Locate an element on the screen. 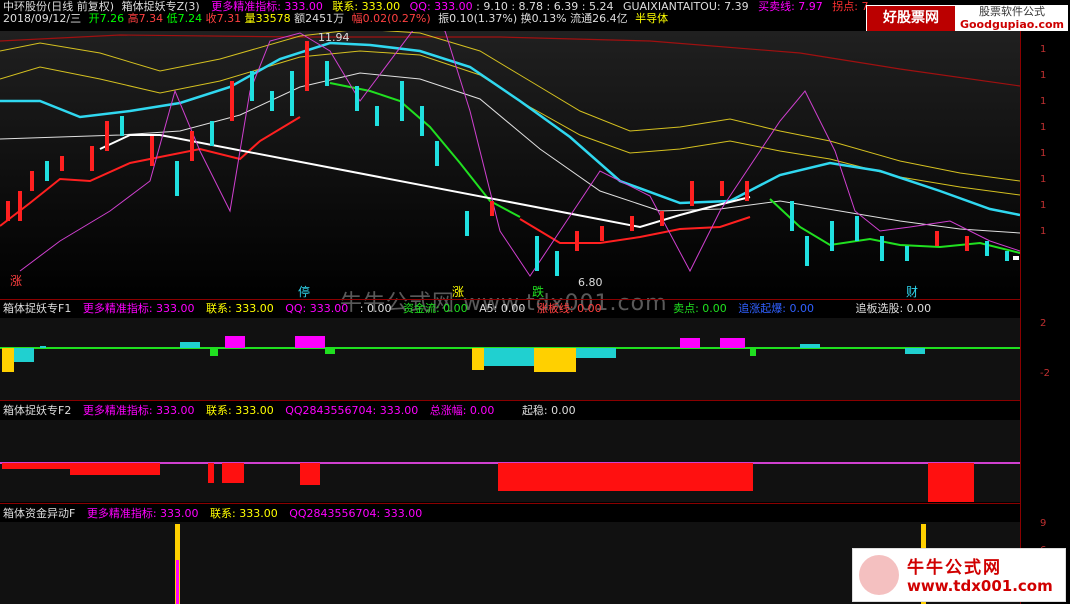  panel2-qq: QQ2843556704: 333.00 is located at coordinates (352, 410).